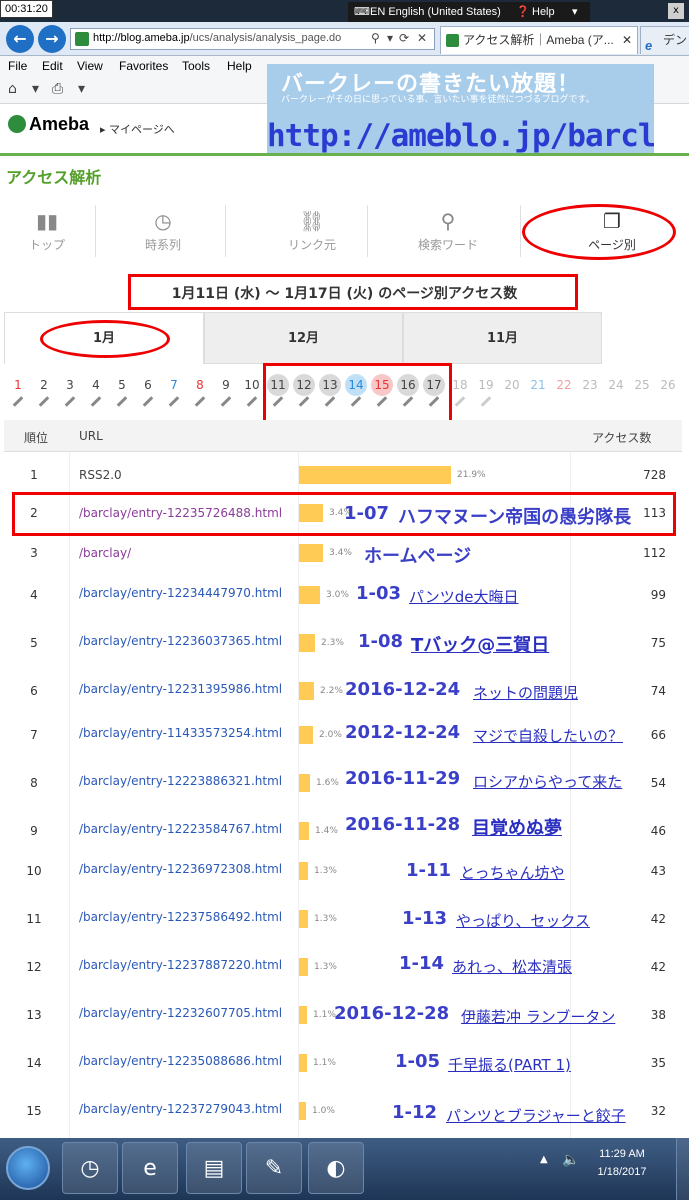 The height and width of the screenshot is (1200, 689). I want to click on language-bar: ⌨ EN English (United States) ❓ Help ▾, so click(469, 12).